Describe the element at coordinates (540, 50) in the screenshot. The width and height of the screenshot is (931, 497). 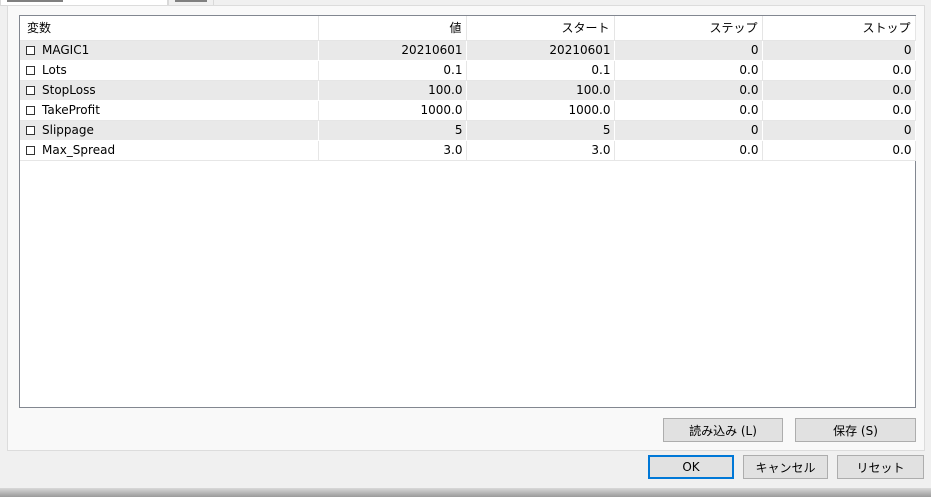
I see `start-cell: 20210601` at that location.